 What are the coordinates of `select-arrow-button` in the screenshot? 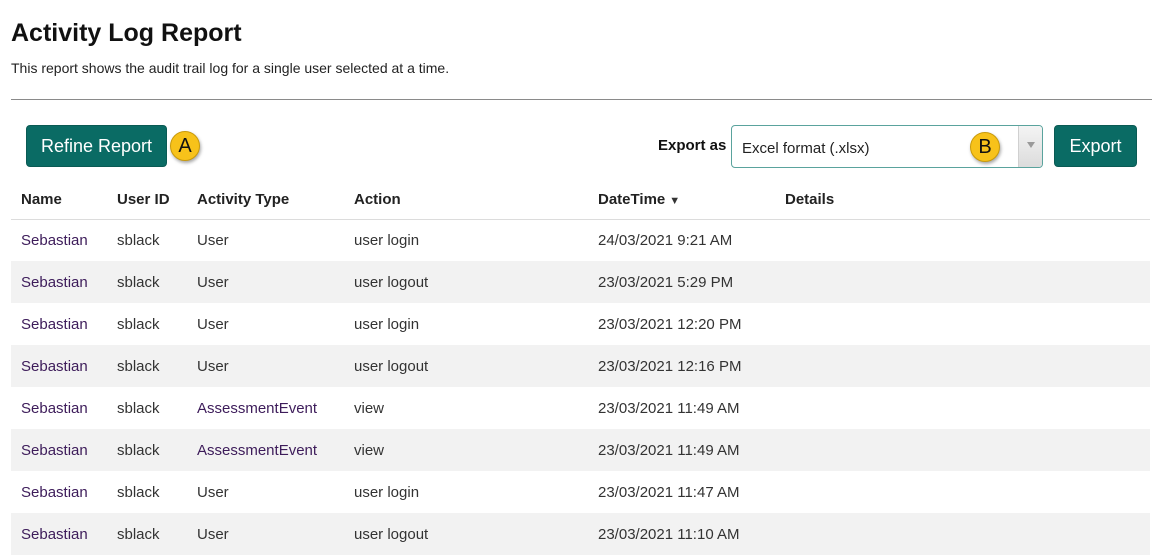 It's located at (1030, 146).